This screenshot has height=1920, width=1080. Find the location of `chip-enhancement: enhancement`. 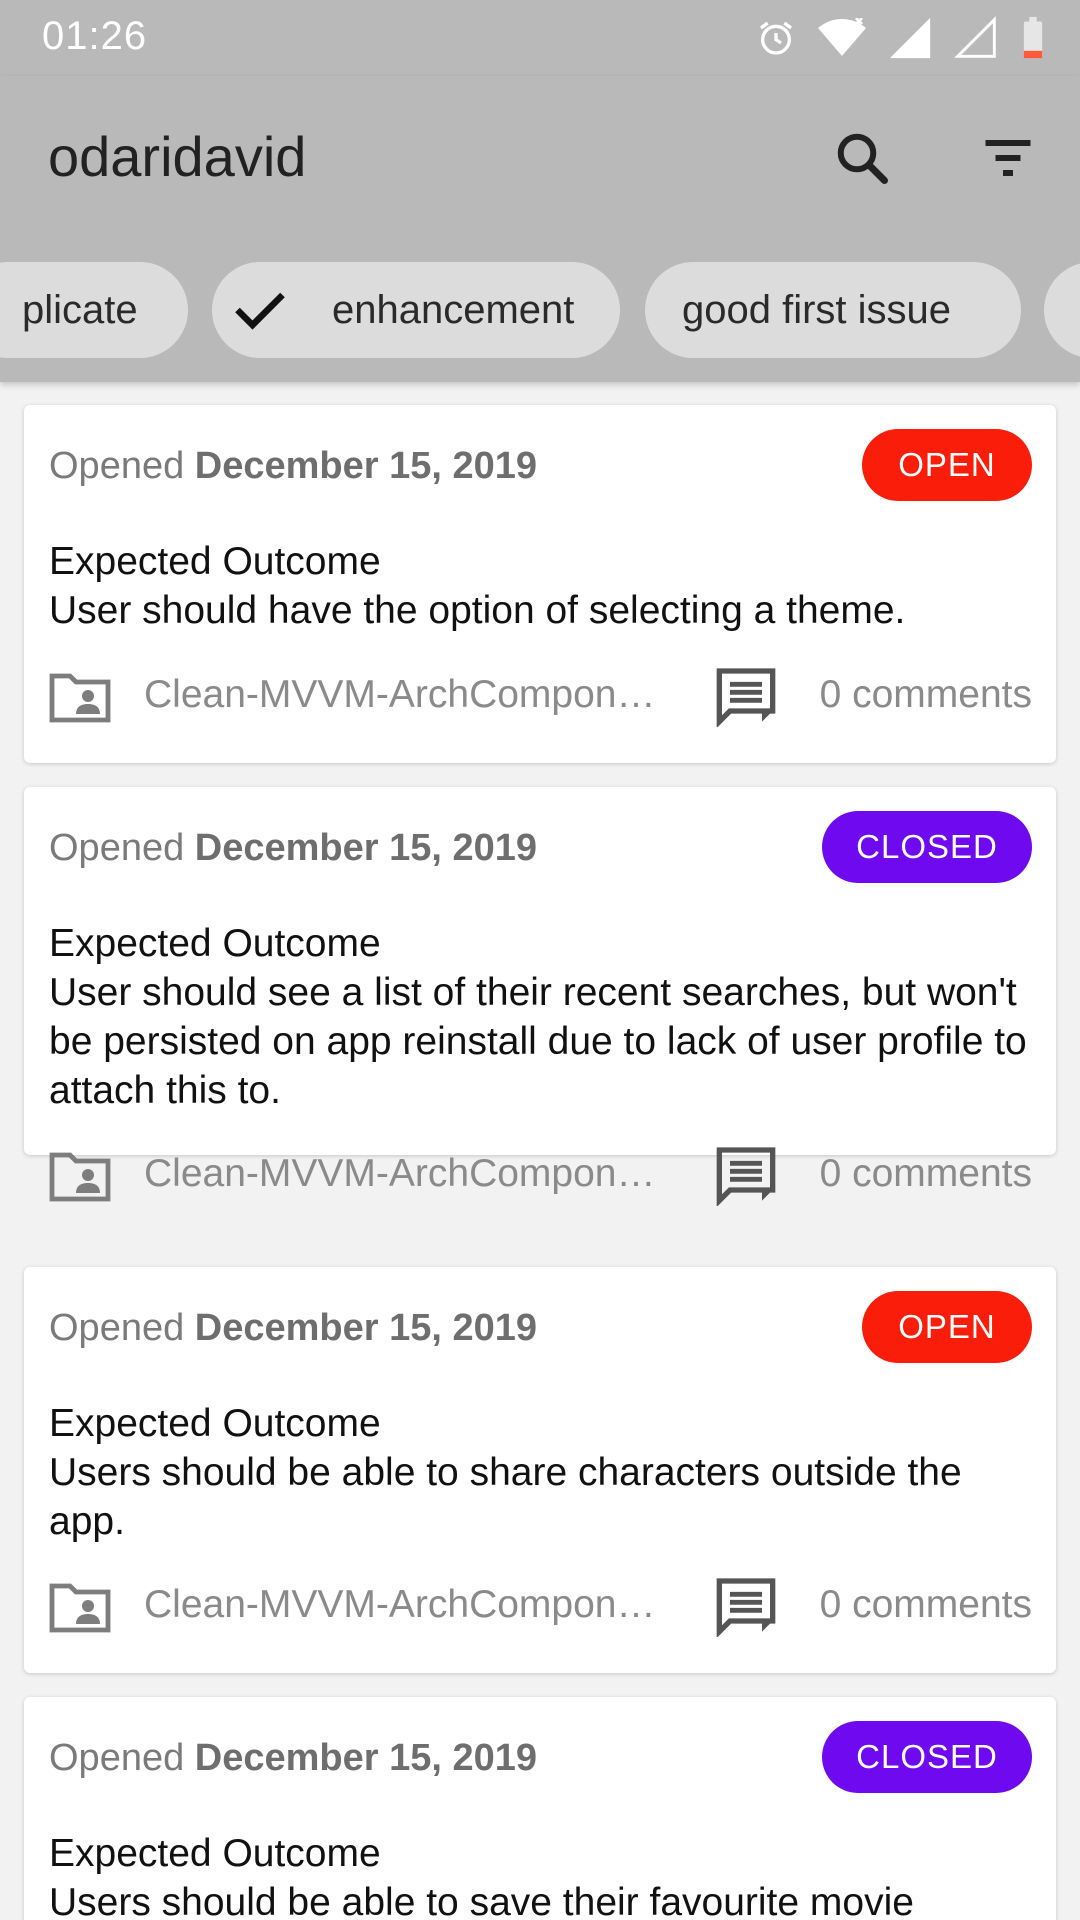

chip-enhancement: enhancement is located at coordinates (416, 310).